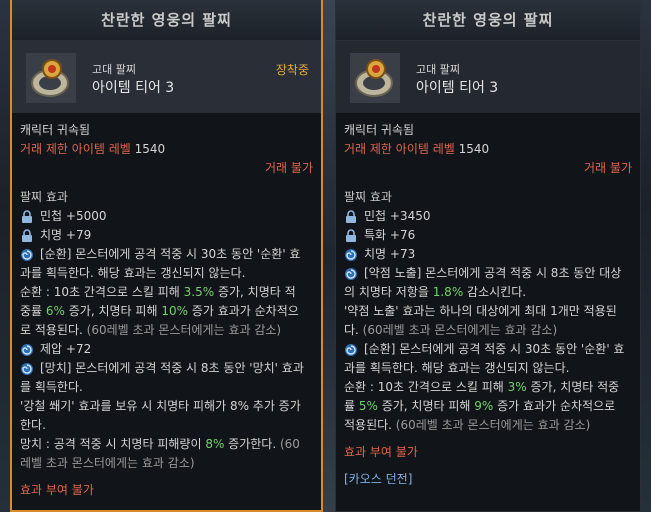 The width and height of the screenshot is (651, 512). What do you see at coordinates (166, 349) in the screenshot?
I see `stat-row: 제압 +72` at bounding box center [166, 349].